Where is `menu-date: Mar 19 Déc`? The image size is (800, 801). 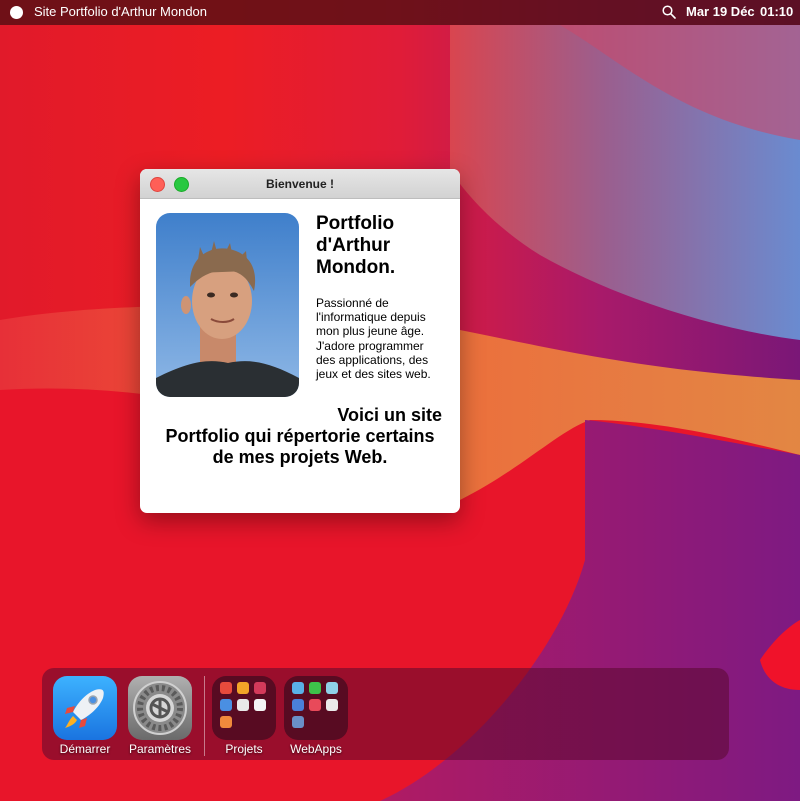 menu-date: Mar 19 Déc is located at coordinates (720, 11).